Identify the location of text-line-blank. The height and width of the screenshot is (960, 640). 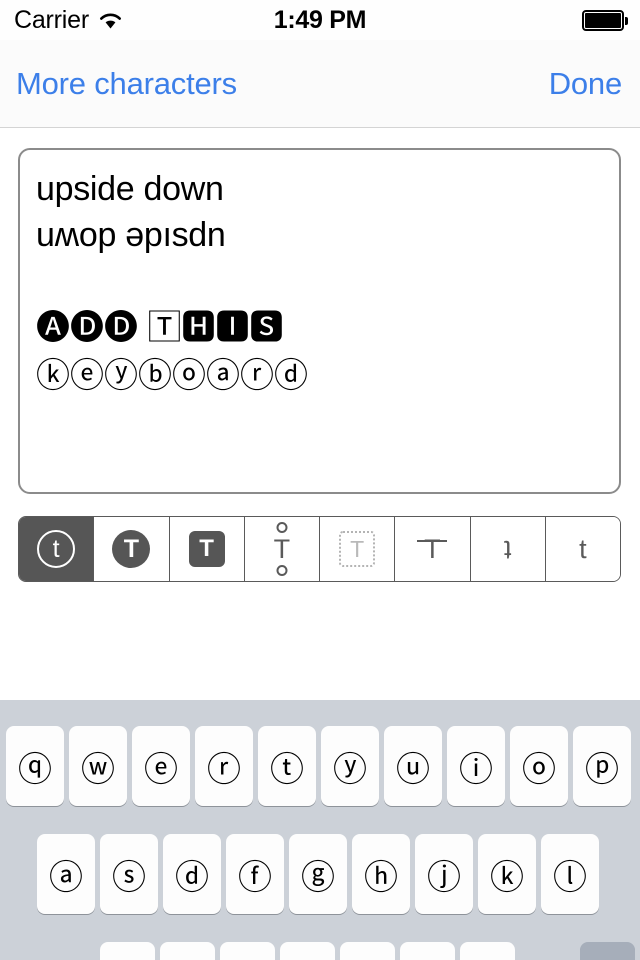
(319, 281).